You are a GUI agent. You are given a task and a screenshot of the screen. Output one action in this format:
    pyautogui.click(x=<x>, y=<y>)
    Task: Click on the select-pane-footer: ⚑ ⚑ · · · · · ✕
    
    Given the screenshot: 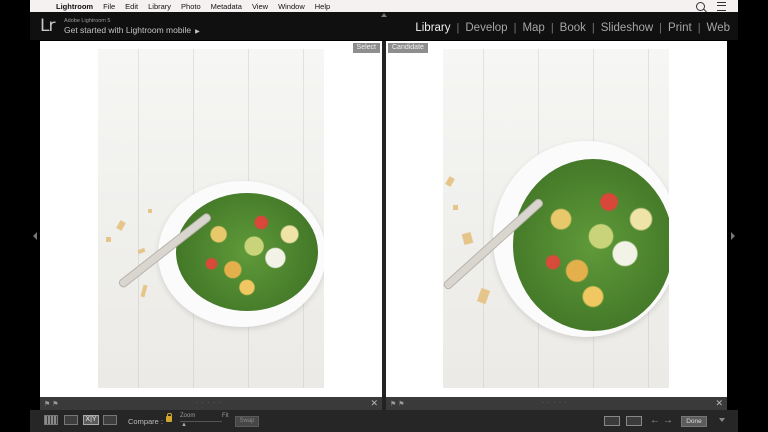 What is the action you would take?
    pyautogui.click(x=211, y=403)
    